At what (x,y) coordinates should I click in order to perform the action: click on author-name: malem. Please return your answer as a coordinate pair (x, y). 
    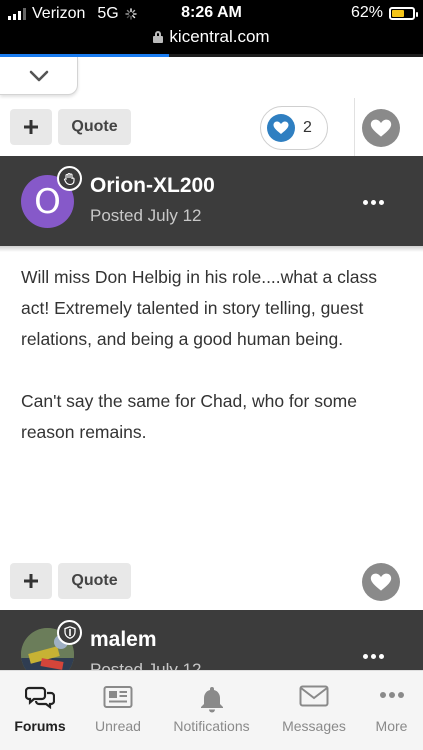
    Looking at the image, I should click on (123, 640).